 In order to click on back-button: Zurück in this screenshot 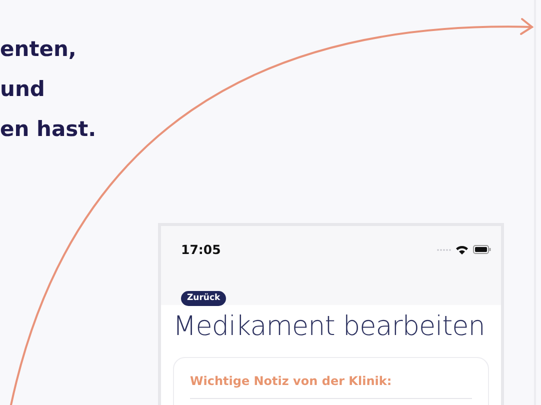, I will do `click(203, 298)`.